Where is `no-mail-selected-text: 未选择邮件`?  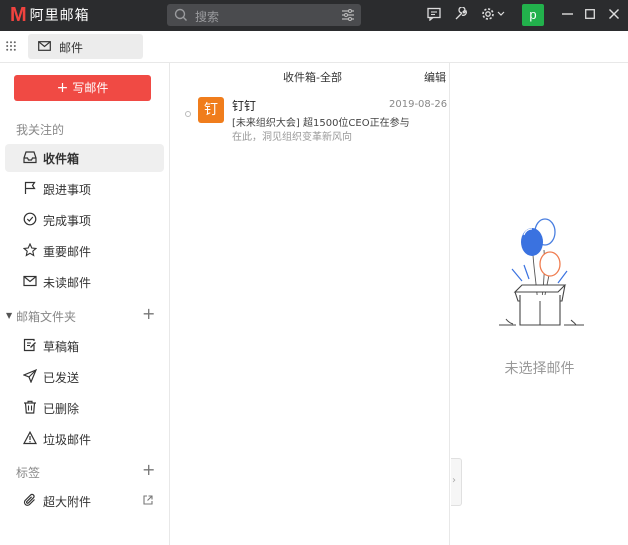 no-mail-selected-text: 未选择邮件 is located at coordinates (539, 369).